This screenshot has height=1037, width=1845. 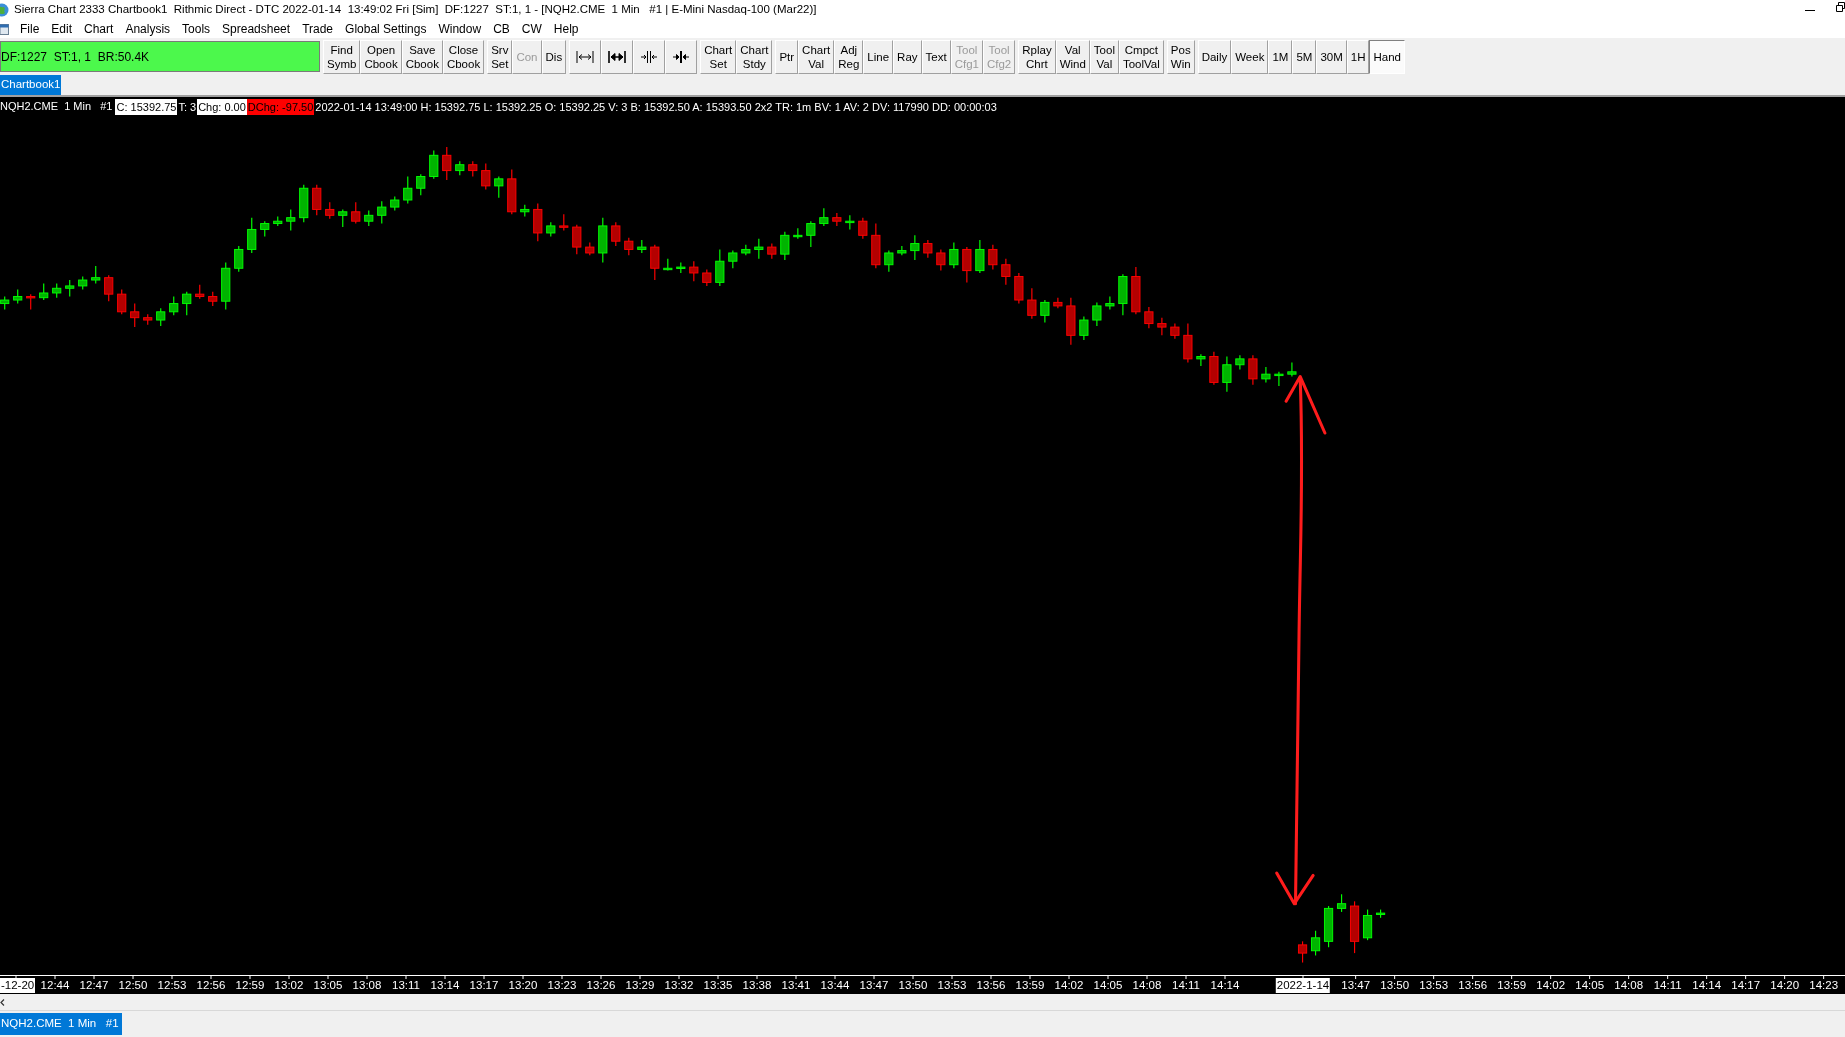 What do you see at coordinates (94, 985) in the screenshot?
I see `time-axis-label: 12:47` at bounding box center [94, 985].